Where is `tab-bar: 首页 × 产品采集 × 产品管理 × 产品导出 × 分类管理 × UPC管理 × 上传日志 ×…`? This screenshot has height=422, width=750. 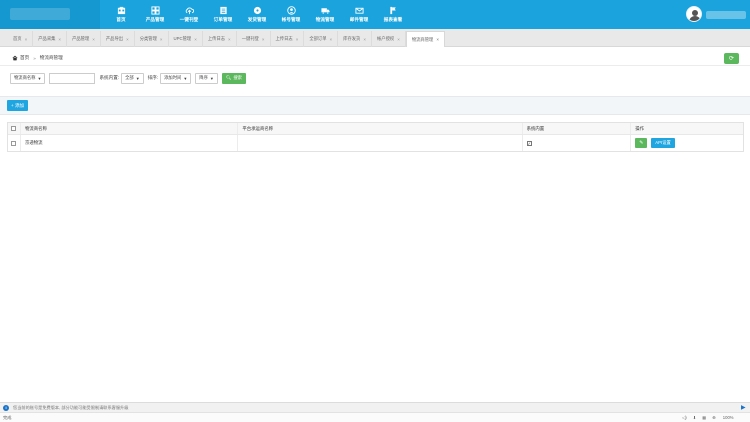
tab-bar: 首页 × 产品采集 × 产品管理 × 产品导出 × 分类管理 × UPC管理 × 上传日志 ×… is located at coordinates (375, 38).